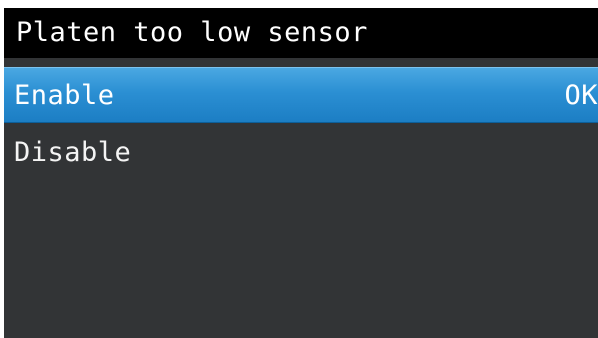 This screenshot has height=338, width=598. What do you see at coordinates (64, 95) in the screenshot?
I see `menu-item-label: Enable` at bounding box center [64, 95].